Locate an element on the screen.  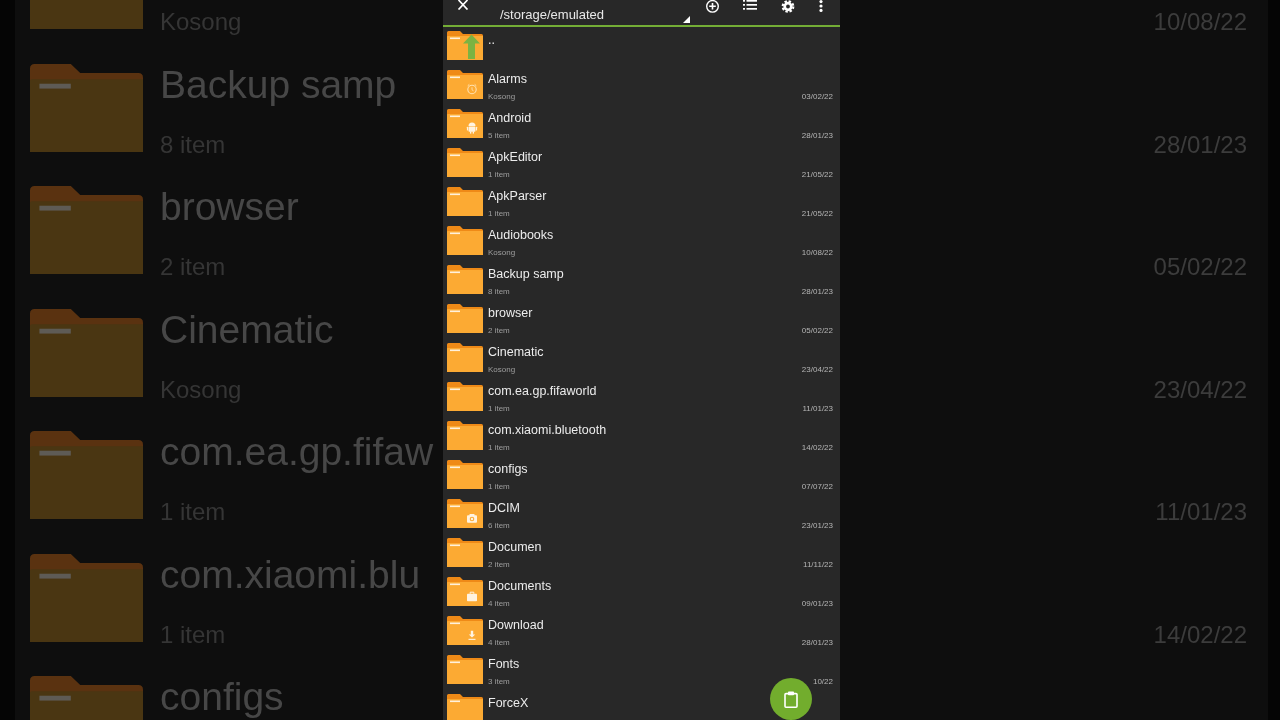
more-icon is located at coordinates (821, 6).